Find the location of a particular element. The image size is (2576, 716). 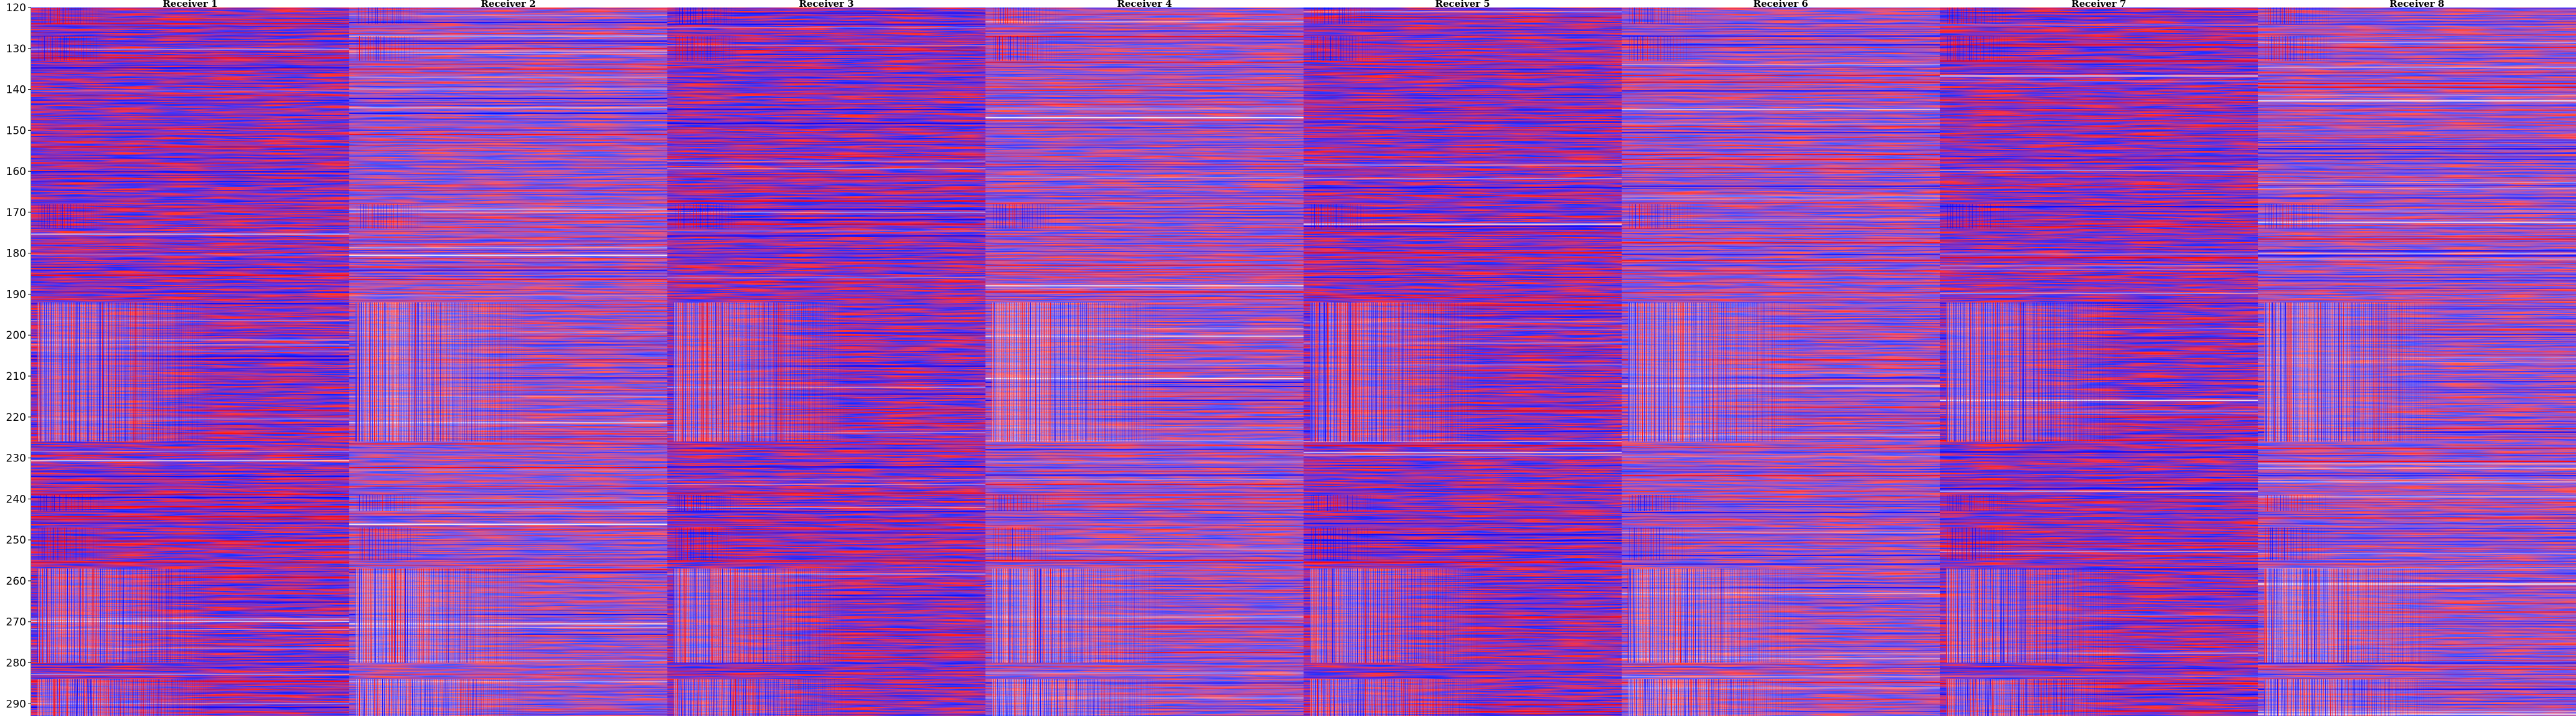

panel-title-receiver-2: Receiver 2 is located at coordinates (508, 4).